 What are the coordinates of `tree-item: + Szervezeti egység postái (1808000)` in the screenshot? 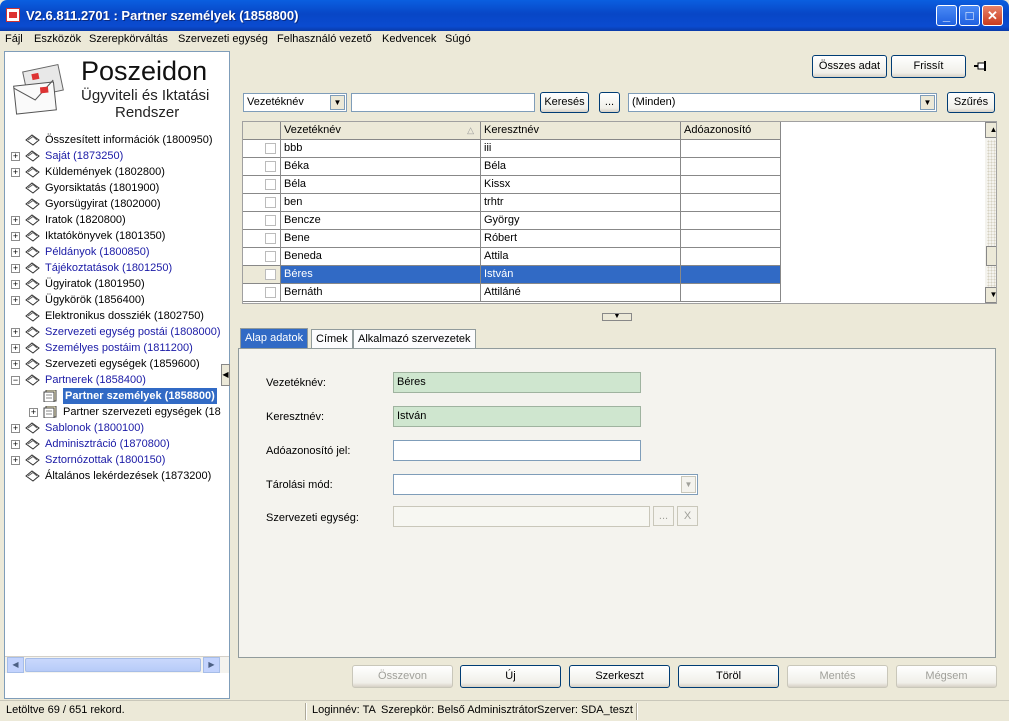 It's located at (115, 332).